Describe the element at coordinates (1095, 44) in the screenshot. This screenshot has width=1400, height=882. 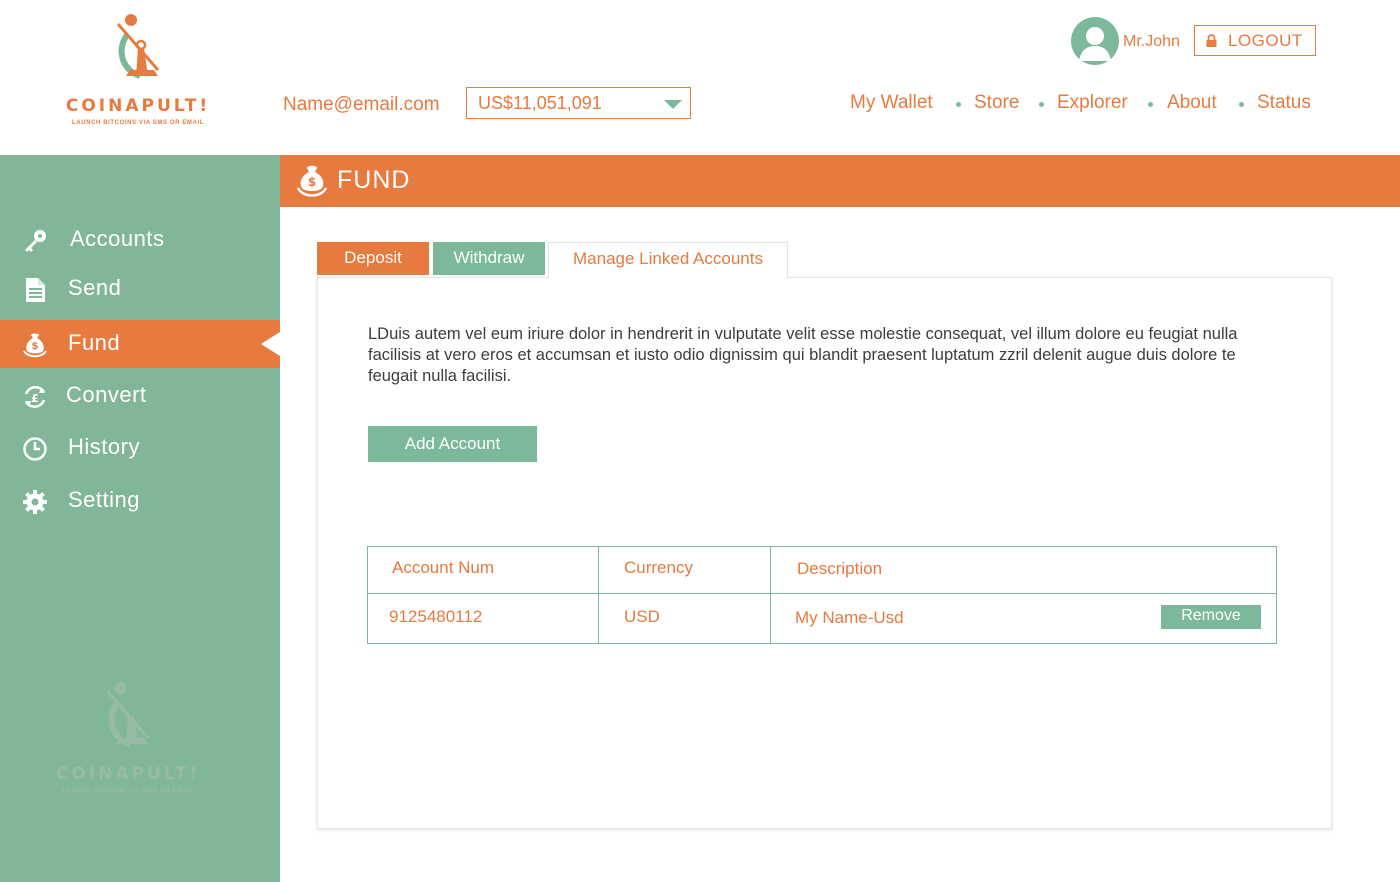
I see `user-icon` at that location.